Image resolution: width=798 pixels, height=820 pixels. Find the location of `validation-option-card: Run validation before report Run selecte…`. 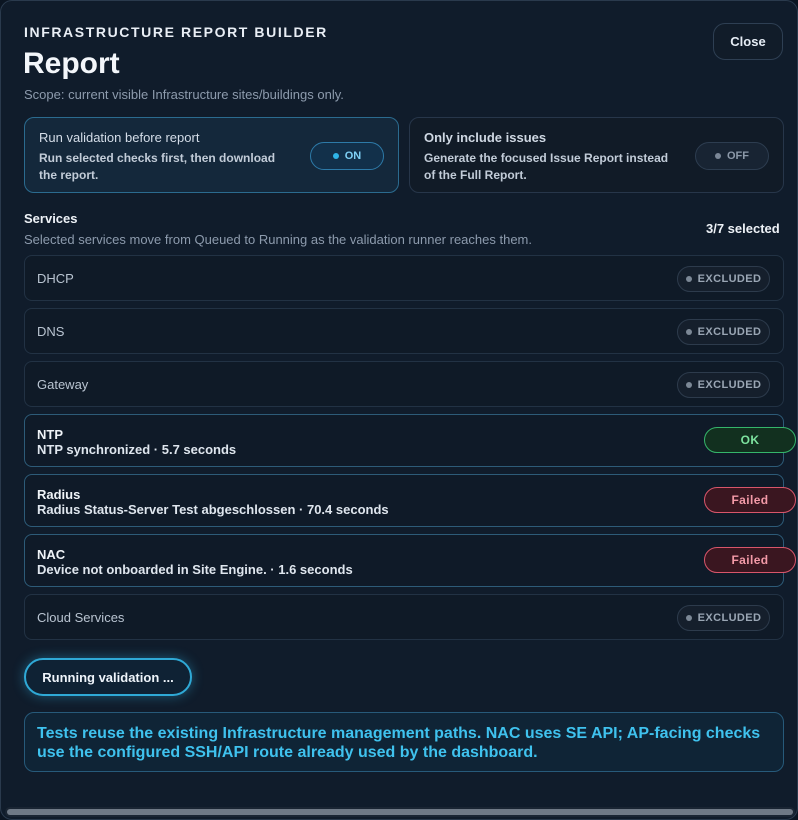

validation-option-card: Run validation before report Run selecte… is located at coordinates (211, 155).